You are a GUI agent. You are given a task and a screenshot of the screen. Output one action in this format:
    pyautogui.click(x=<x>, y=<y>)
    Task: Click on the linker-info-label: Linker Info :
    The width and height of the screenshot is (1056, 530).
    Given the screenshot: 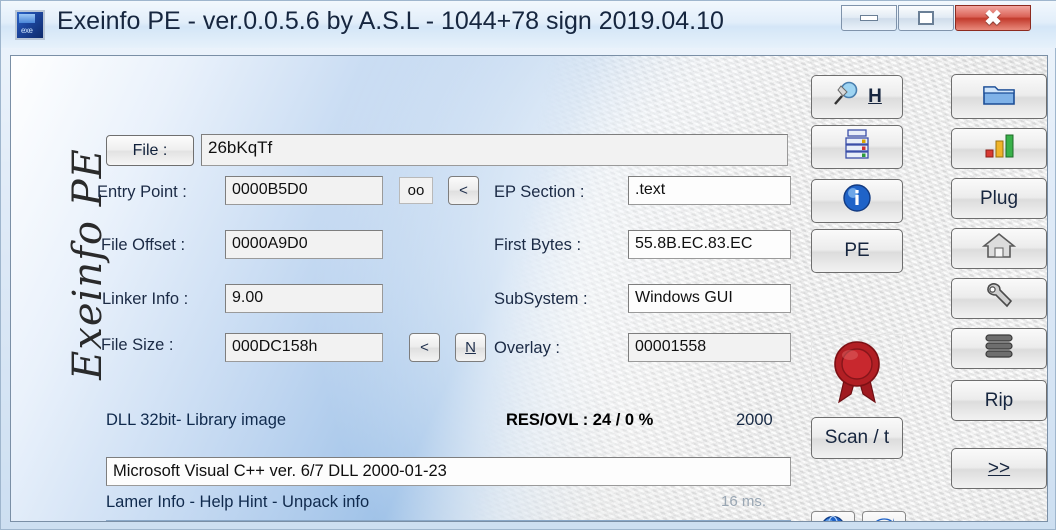 What is the action you would take?
    pyautogui.click(x=145, y=299)
    